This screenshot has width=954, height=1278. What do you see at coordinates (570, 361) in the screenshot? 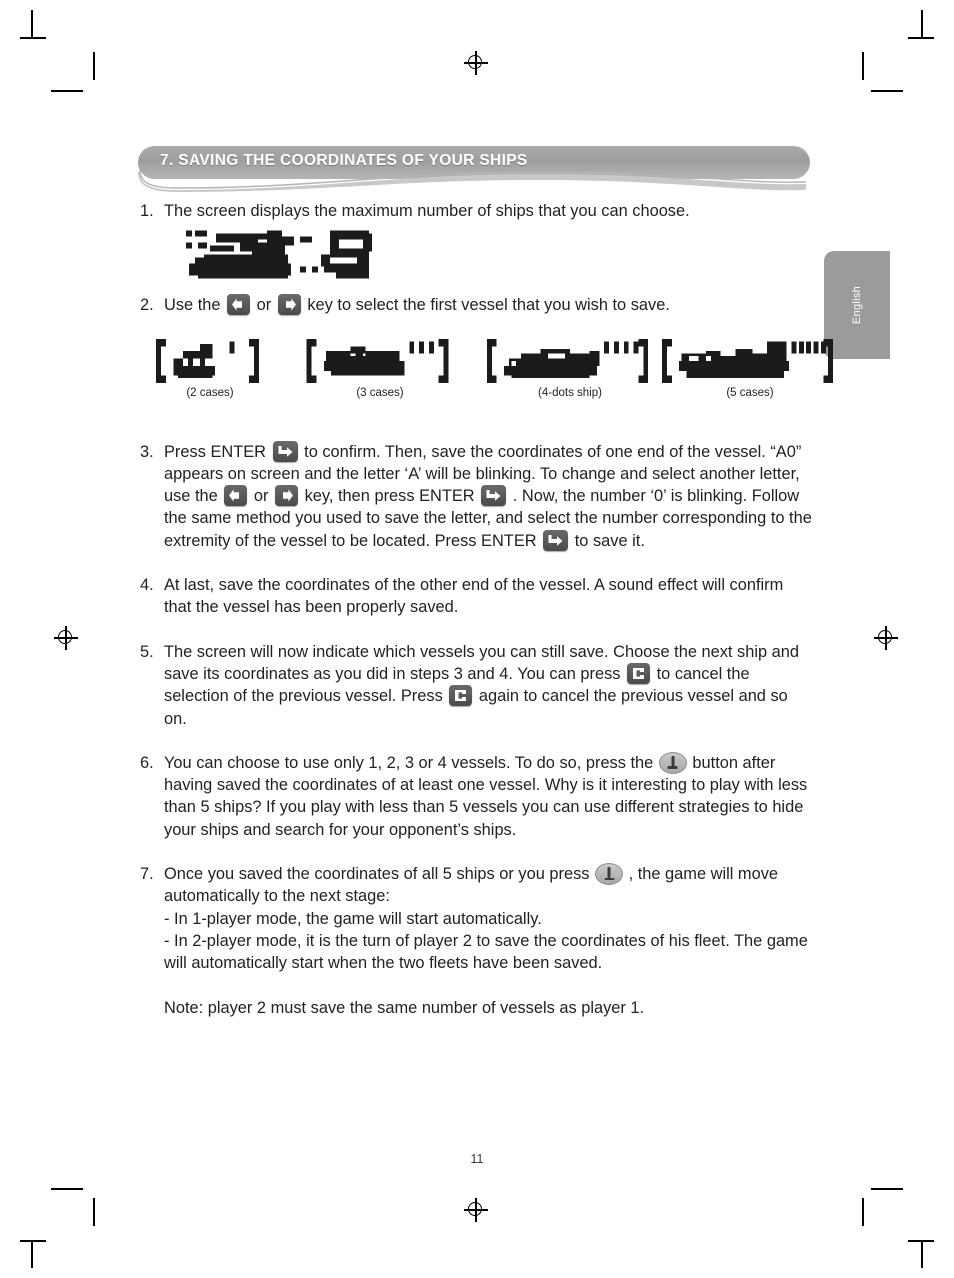
I see `ship-4-dots-art` at bounding box center [570, 361].